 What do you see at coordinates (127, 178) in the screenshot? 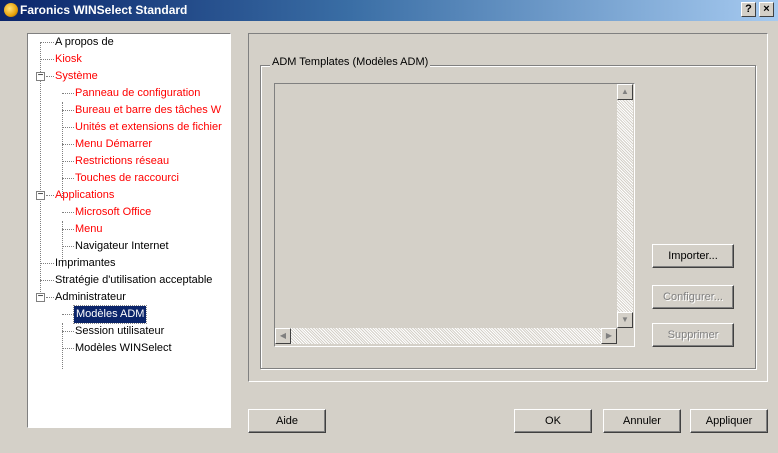
I see `tree-item-touches-raccourci: Touches de raccourci` at bounding box center [127, 178].